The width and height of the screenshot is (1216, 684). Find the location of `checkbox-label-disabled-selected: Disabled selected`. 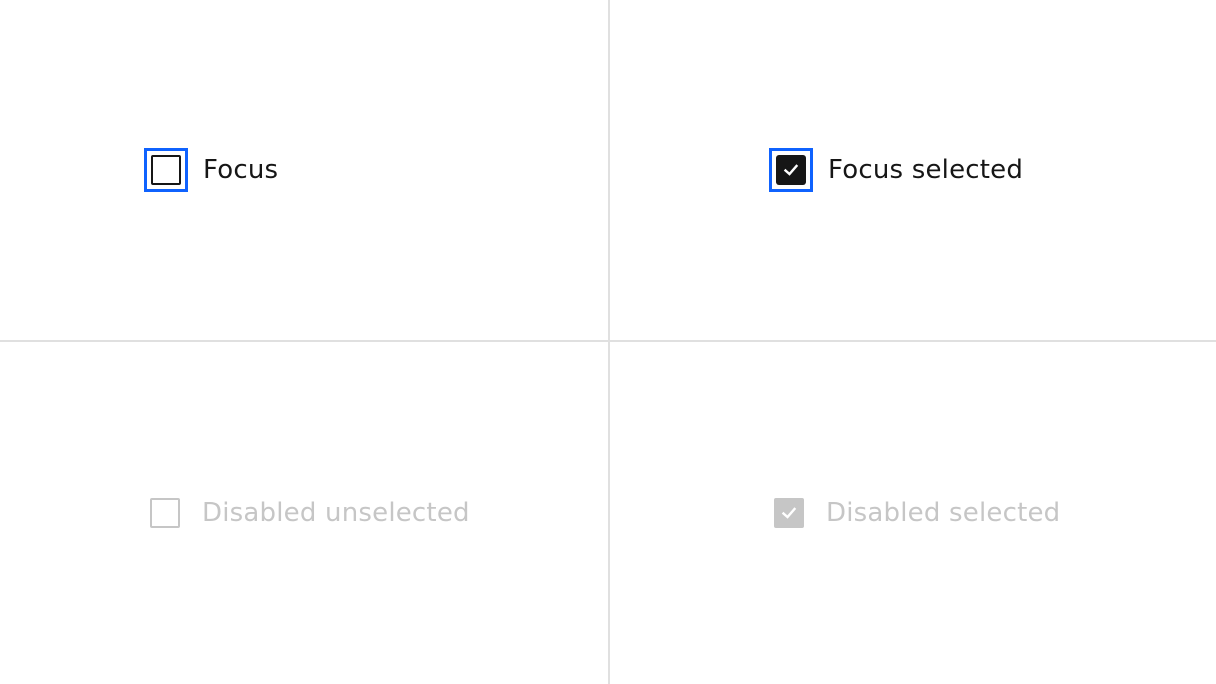

checkbox-label-disabled-selected: Disabled selected is located at coordinates (943, 513).